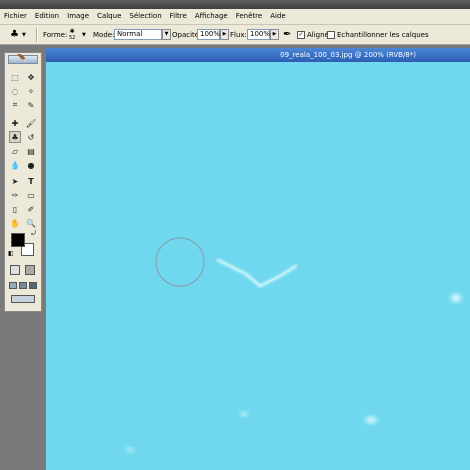 The image size is (470, 470). What do you see at coordinates (287, 34) in the screenshot?
I see `airbrush-icon: ✒` at bounding box center [287, 34].